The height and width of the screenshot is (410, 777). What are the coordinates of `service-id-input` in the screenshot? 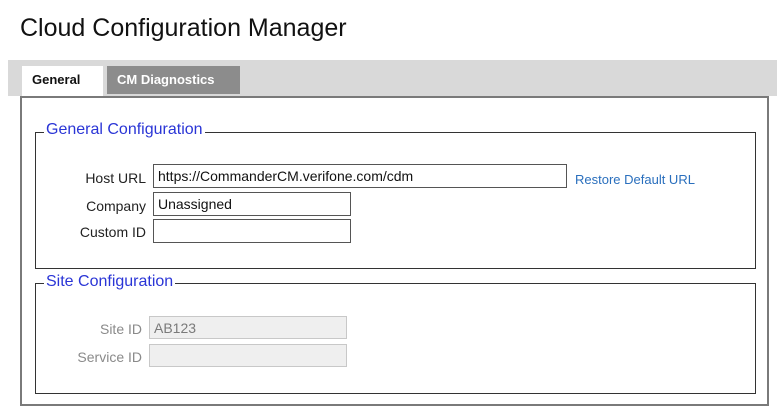 It's located at (248, 355).